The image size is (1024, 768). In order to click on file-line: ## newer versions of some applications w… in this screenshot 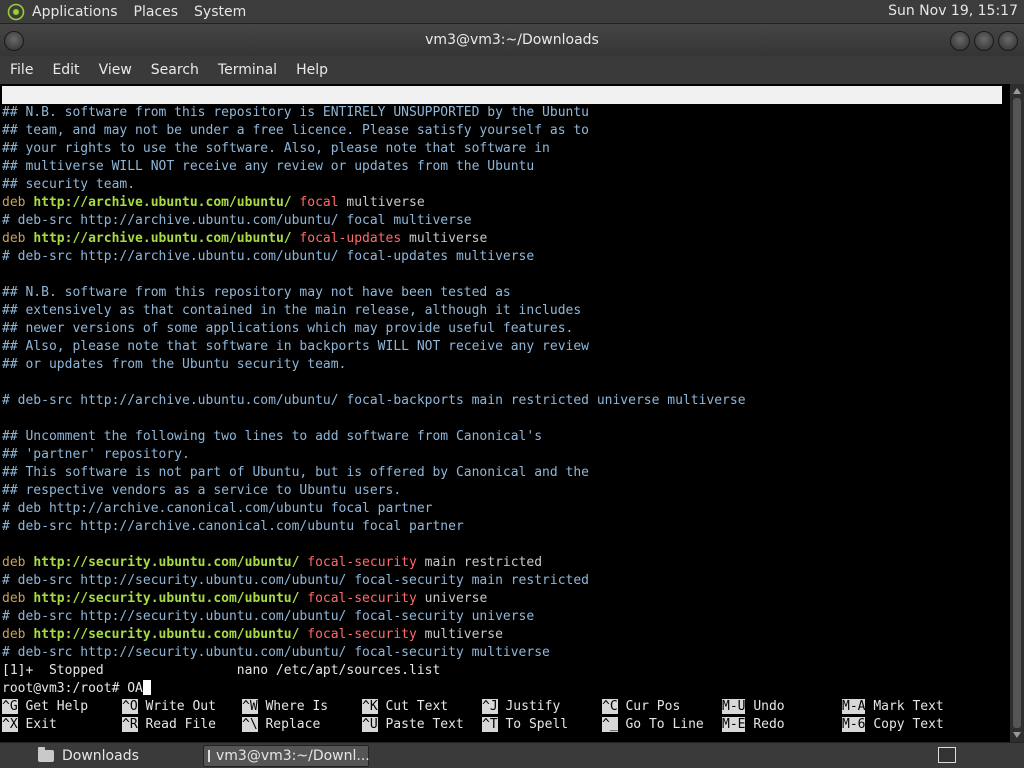, I will do `click(287, 329)`.